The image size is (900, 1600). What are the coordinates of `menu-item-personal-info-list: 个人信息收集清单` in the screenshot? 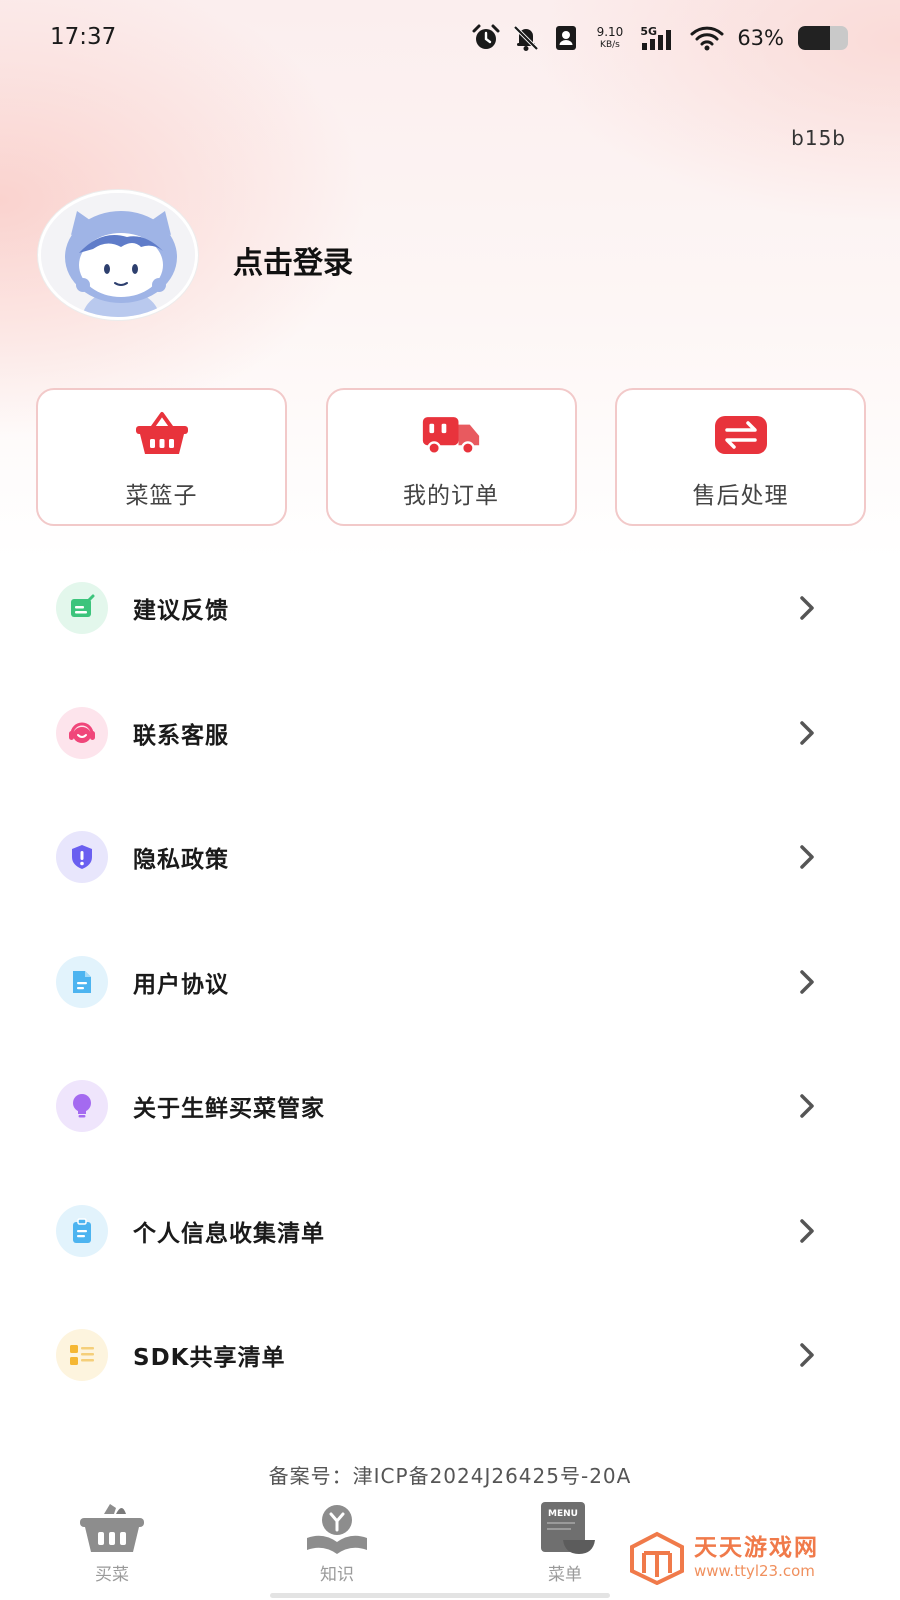 It's located at (450, 1231).